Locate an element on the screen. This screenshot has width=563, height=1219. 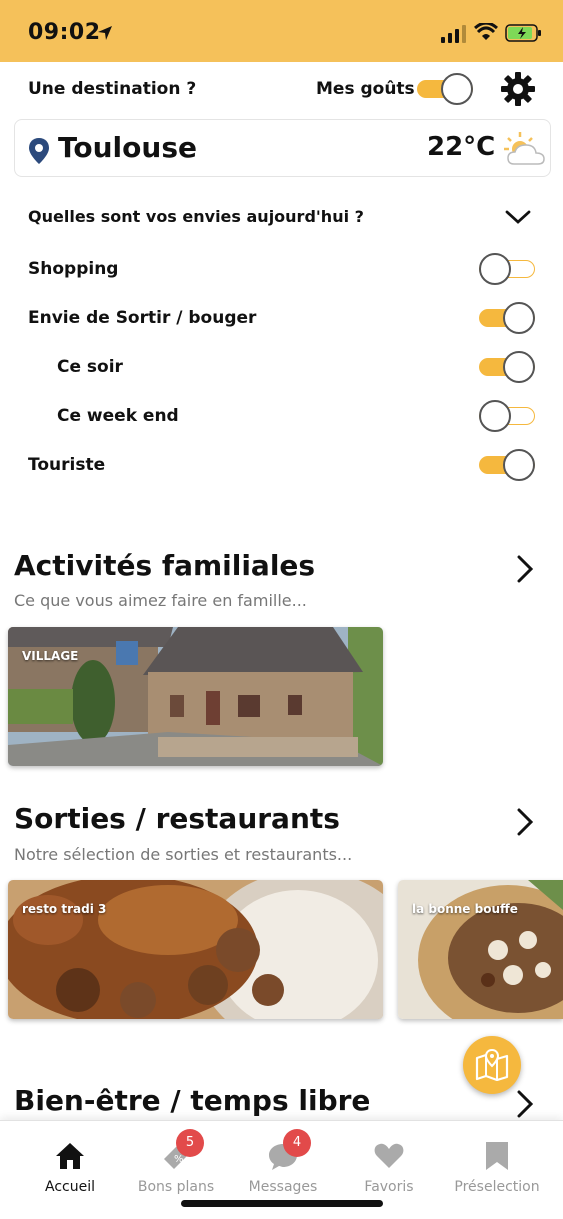
option-ce-soir-toggle is located at coordinates (507, 367).